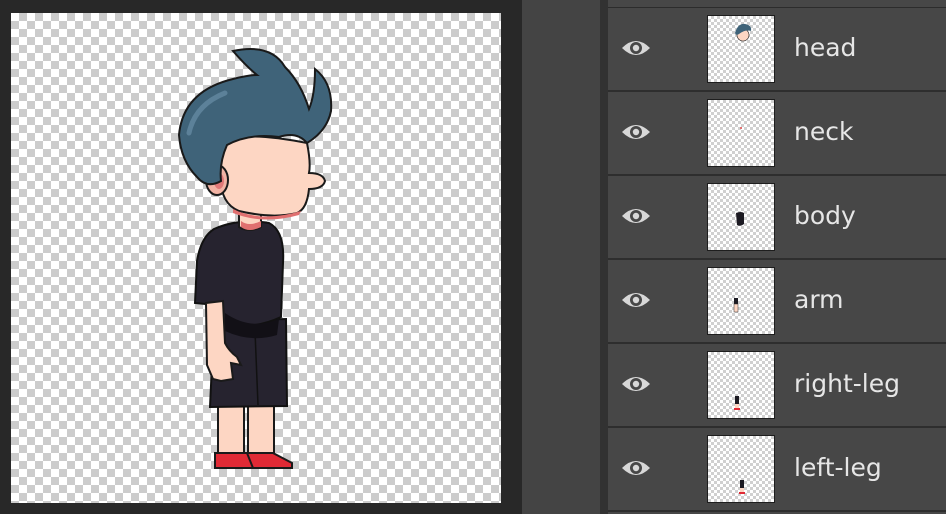  What do you see at coordinates (741, 301) in the screenshot?
I see `arm-thumbnail` at bounding box center [741, 301].